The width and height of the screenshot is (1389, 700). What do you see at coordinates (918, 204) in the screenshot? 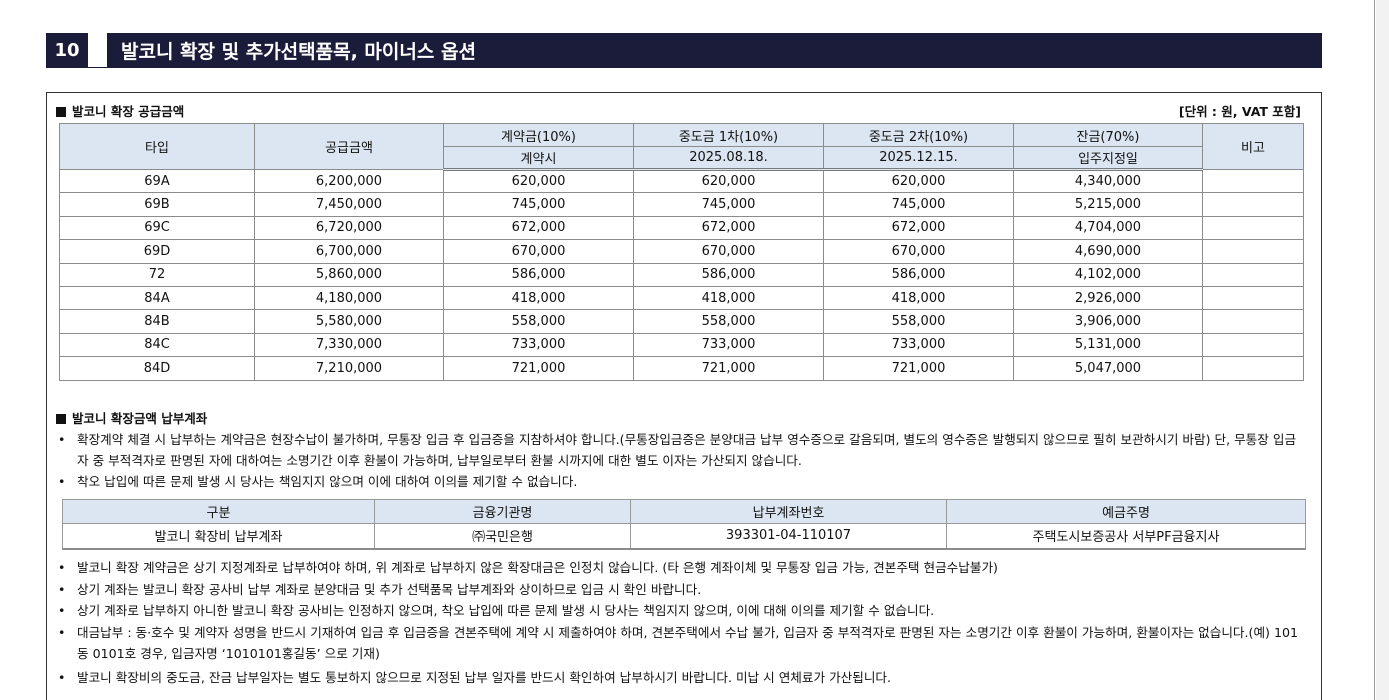
I see `cell-mid2: 745,000` at bounding box center [918, 204].